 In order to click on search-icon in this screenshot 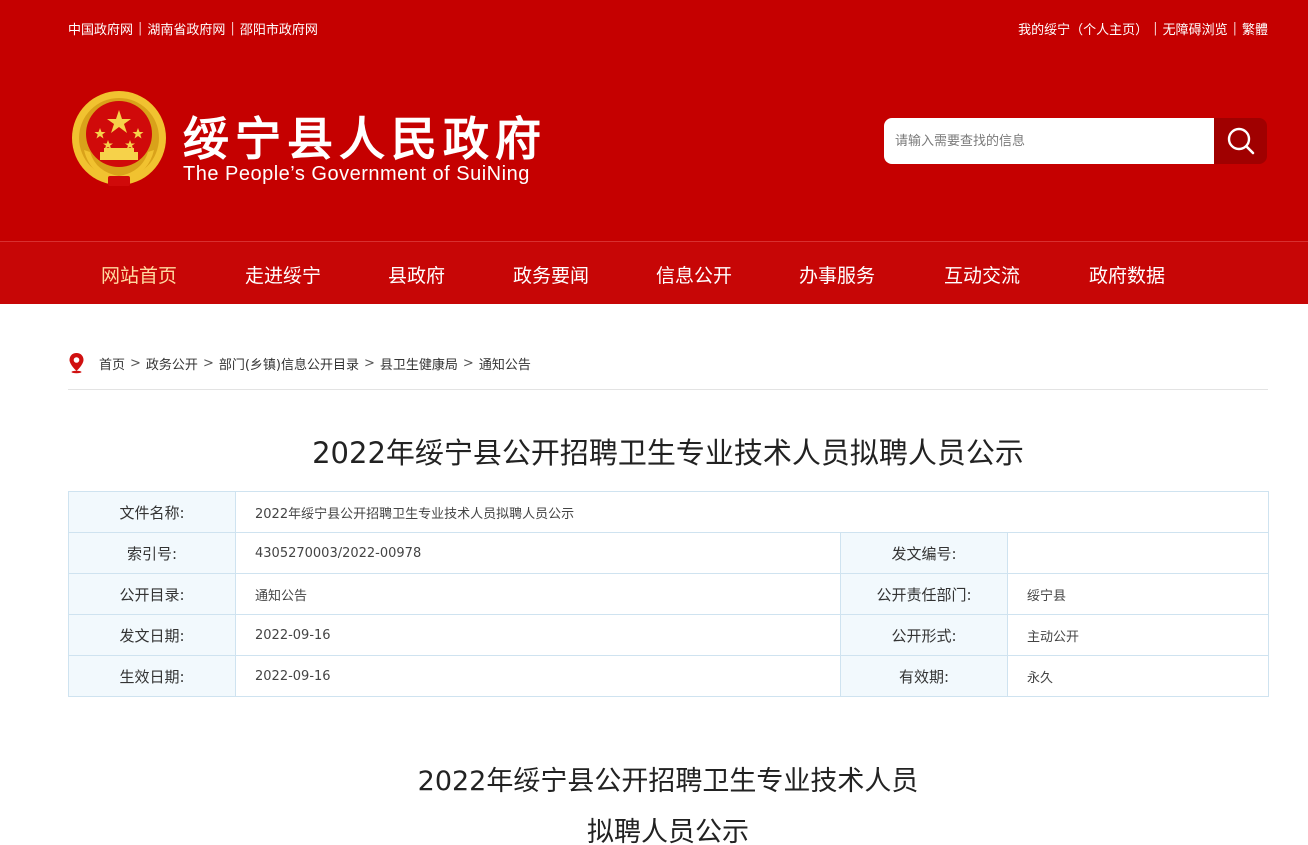, I will do `click(1240, 141)`.